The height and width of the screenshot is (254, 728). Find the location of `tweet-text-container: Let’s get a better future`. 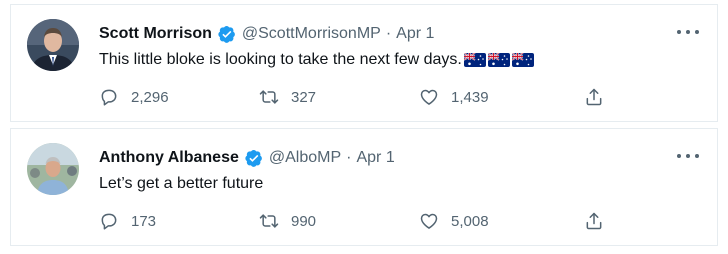

tweet-text-container: Let’s get a better future is located at coordinates (181, 184).